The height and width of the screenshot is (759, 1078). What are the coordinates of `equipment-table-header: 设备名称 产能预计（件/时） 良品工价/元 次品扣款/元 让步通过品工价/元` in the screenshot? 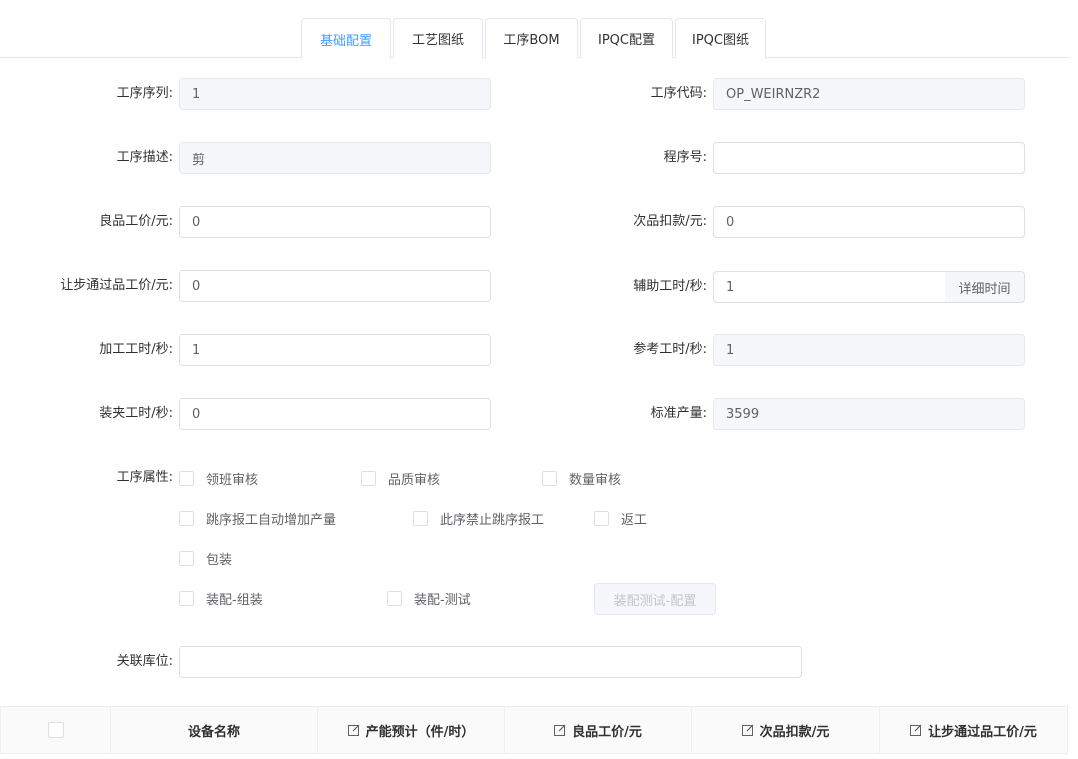 It's located at (534, 730).